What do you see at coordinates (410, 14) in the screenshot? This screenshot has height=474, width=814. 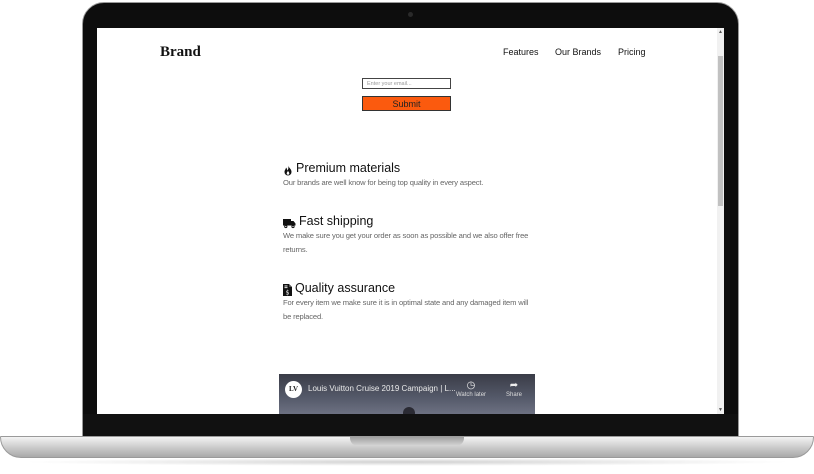 I see `camera` at bounding box center [410, 14].